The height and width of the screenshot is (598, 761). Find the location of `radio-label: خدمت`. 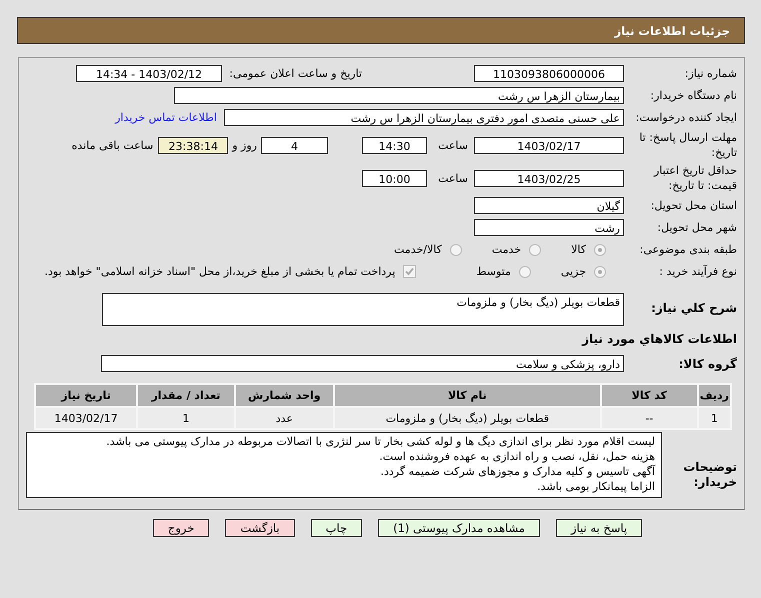

radio-label: خدمت is located at coordinates (507, 249).